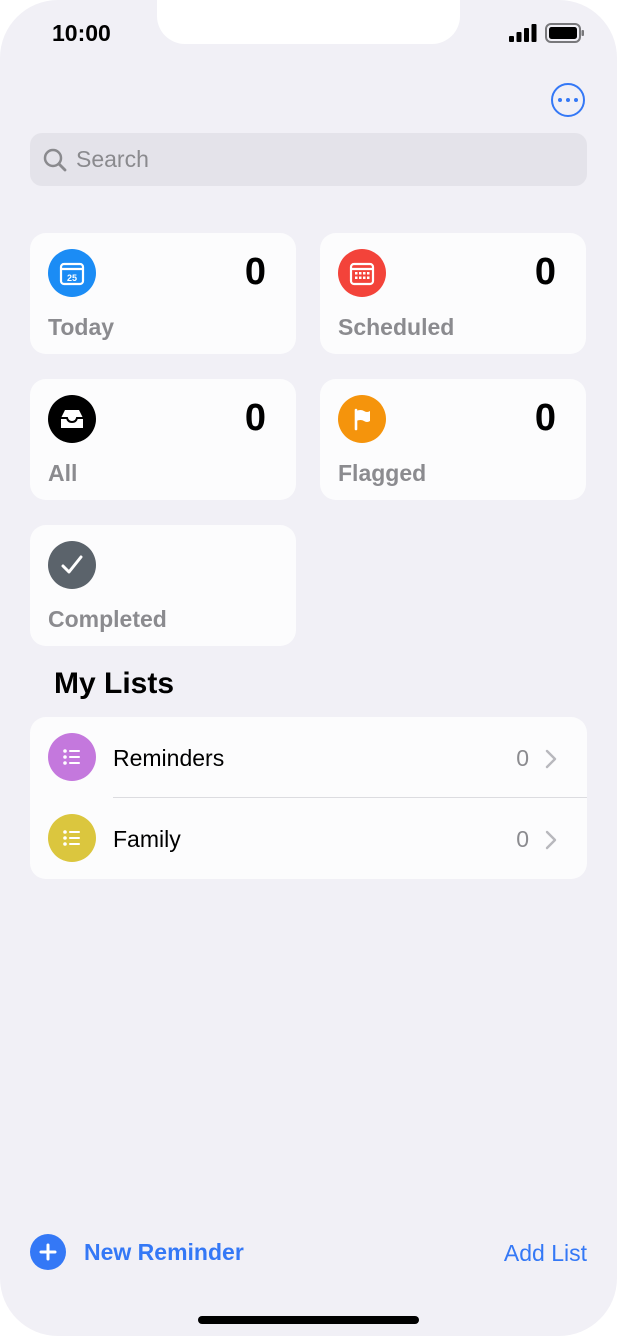 The height and width of the screenshot is (1336, 617). What do you see at coordinates (453, 439) in the screenshot?
I see `smart-list-flagged: 0 Flagged` at bounding box center [453, 439].